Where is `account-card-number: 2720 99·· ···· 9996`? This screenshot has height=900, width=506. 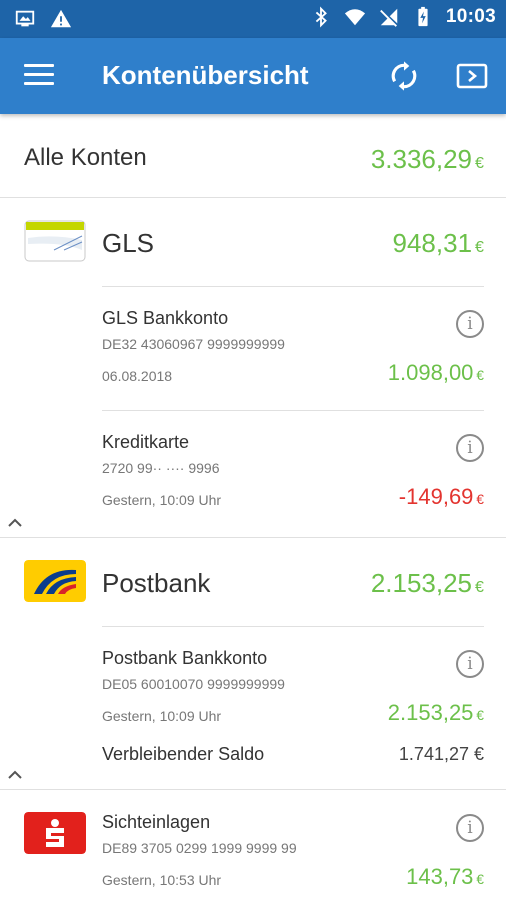 account-card-number: 2720 99·· ···· 9996 is located at coordinates (161, 468).